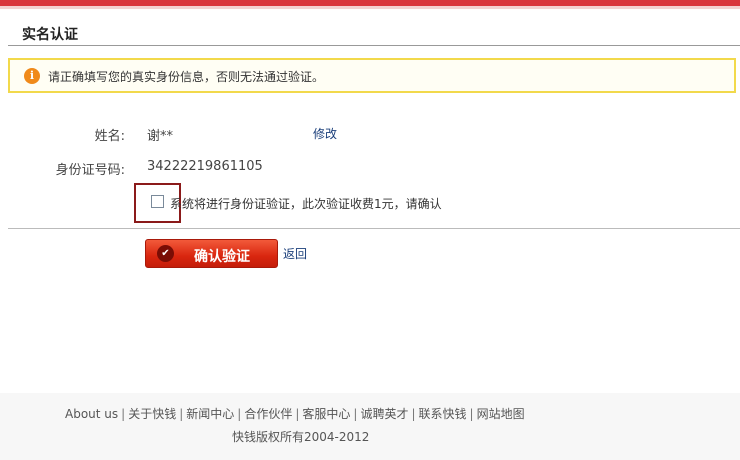 The image size is (740, 460). I want to click on footer-link-news: 新闻中心, so click(210, 414).